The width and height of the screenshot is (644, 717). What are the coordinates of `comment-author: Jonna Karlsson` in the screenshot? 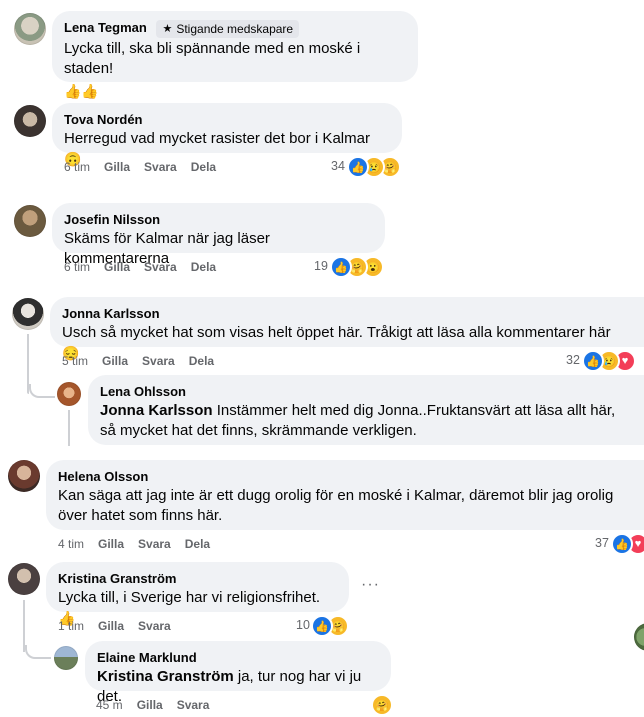 It's located at (347, 313).